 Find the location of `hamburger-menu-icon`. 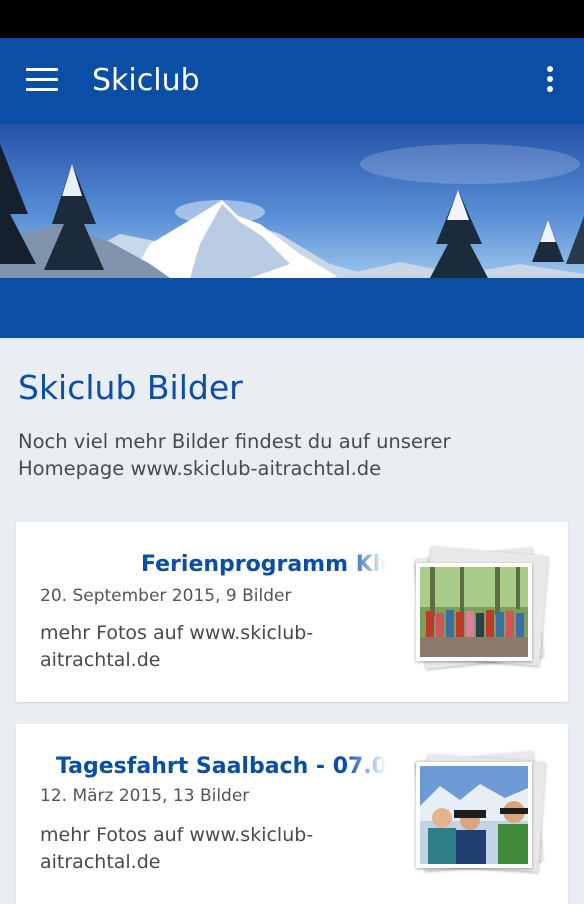

hamburger-menu-icon is located at coordinates (42, 80).